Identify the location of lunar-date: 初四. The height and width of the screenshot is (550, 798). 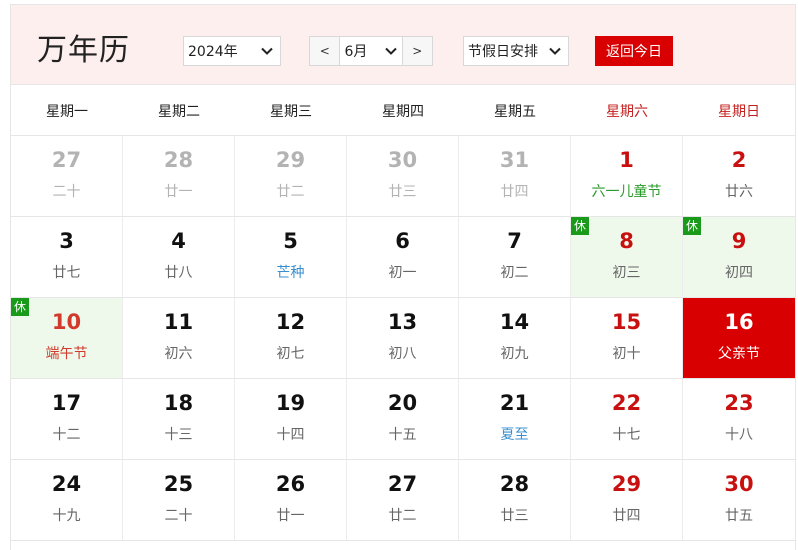
(739, 273).